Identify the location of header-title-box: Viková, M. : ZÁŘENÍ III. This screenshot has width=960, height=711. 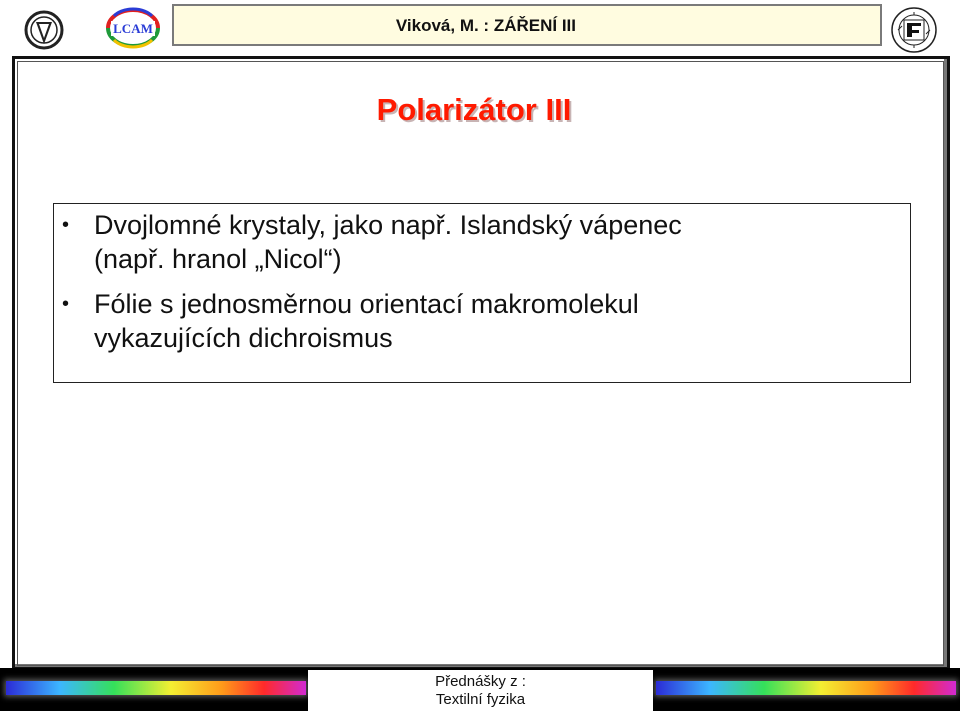
(527, 25).